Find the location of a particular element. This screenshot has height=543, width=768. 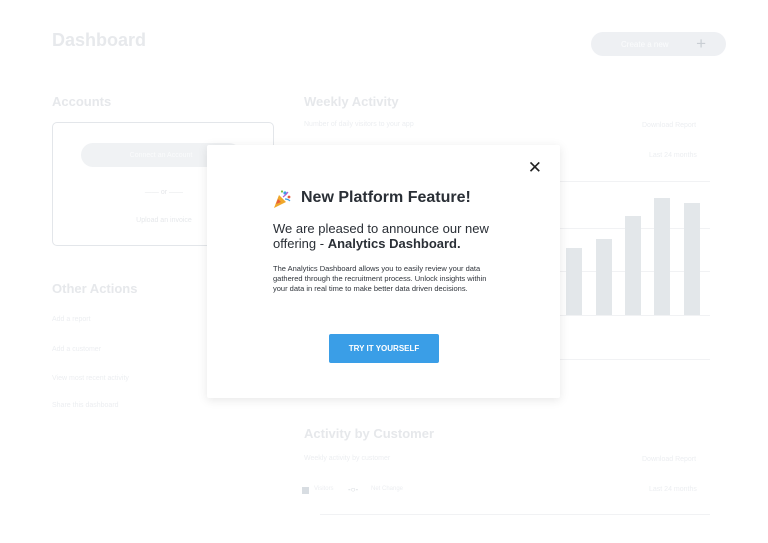

party-popper-icon is located at coordinates (282, 199).